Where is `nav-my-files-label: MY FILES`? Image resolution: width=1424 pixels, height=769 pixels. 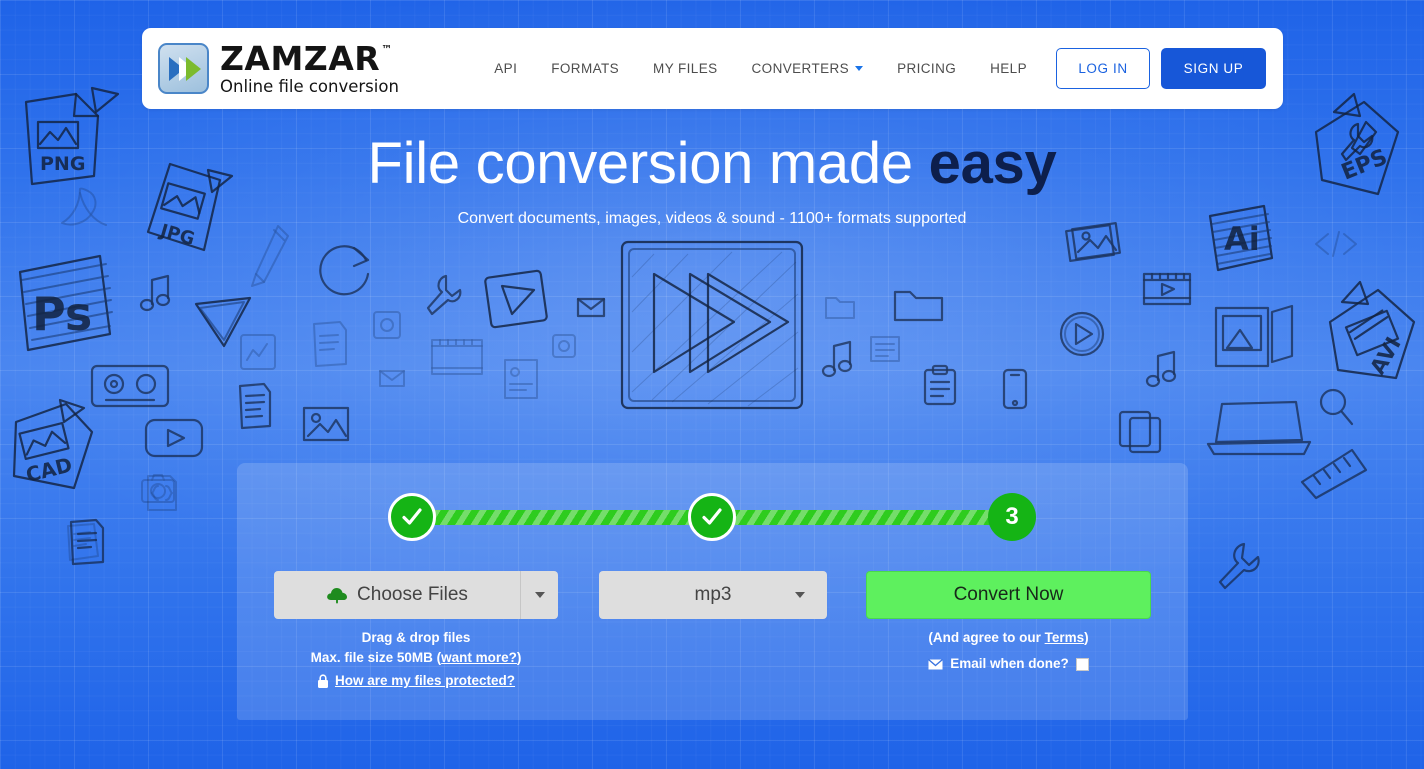
nav-my-files-label: MY FILES is located at coordinates (685, 68).